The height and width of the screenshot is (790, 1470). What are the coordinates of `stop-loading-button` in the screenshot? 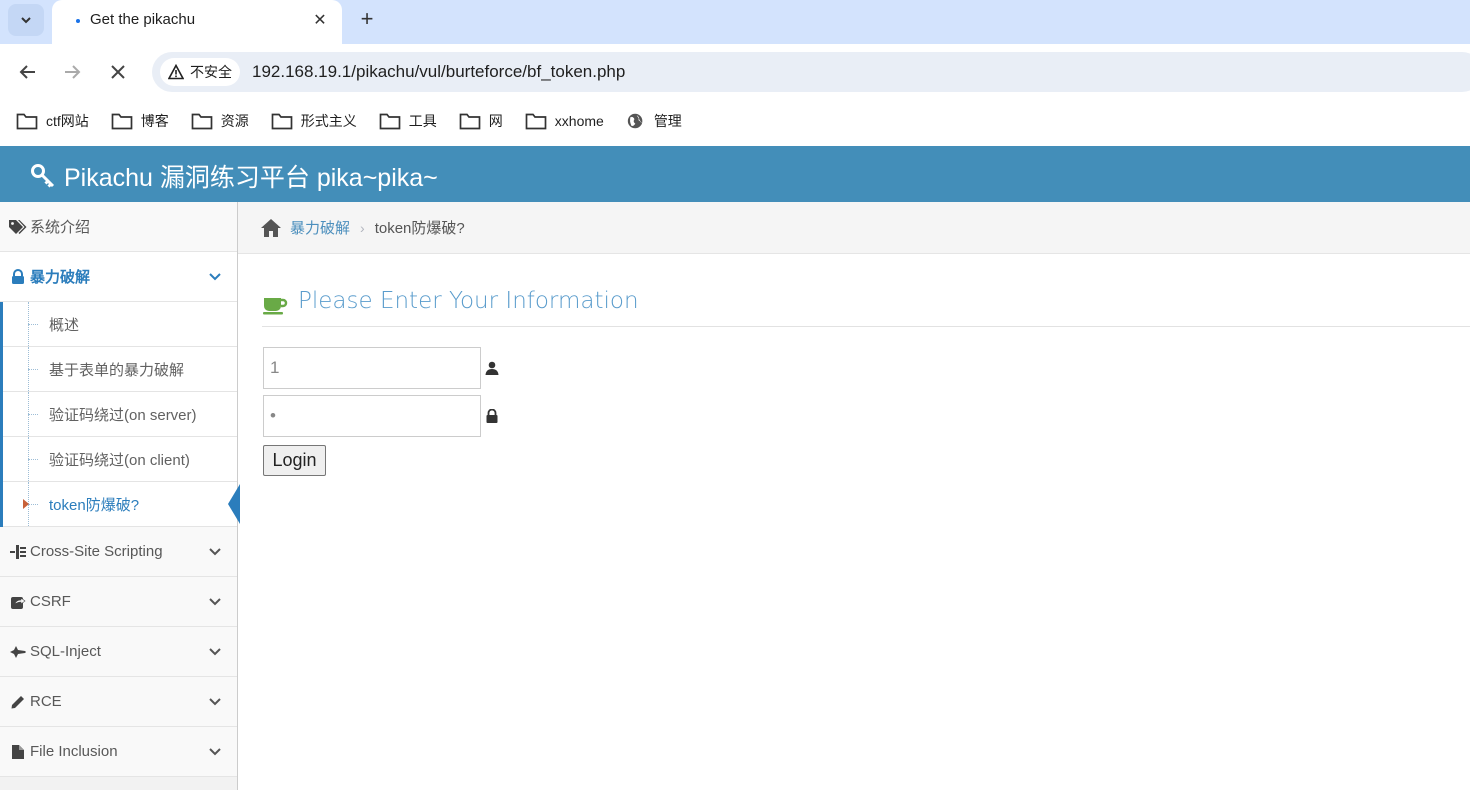 It's located at (118, 72).